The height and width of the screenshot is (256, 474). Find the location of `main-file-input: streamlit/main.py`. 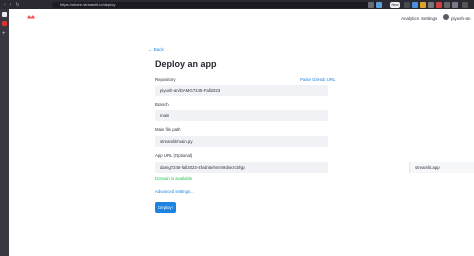

main-file-input: streamlit/main.py is located at coordinates (241, 141).